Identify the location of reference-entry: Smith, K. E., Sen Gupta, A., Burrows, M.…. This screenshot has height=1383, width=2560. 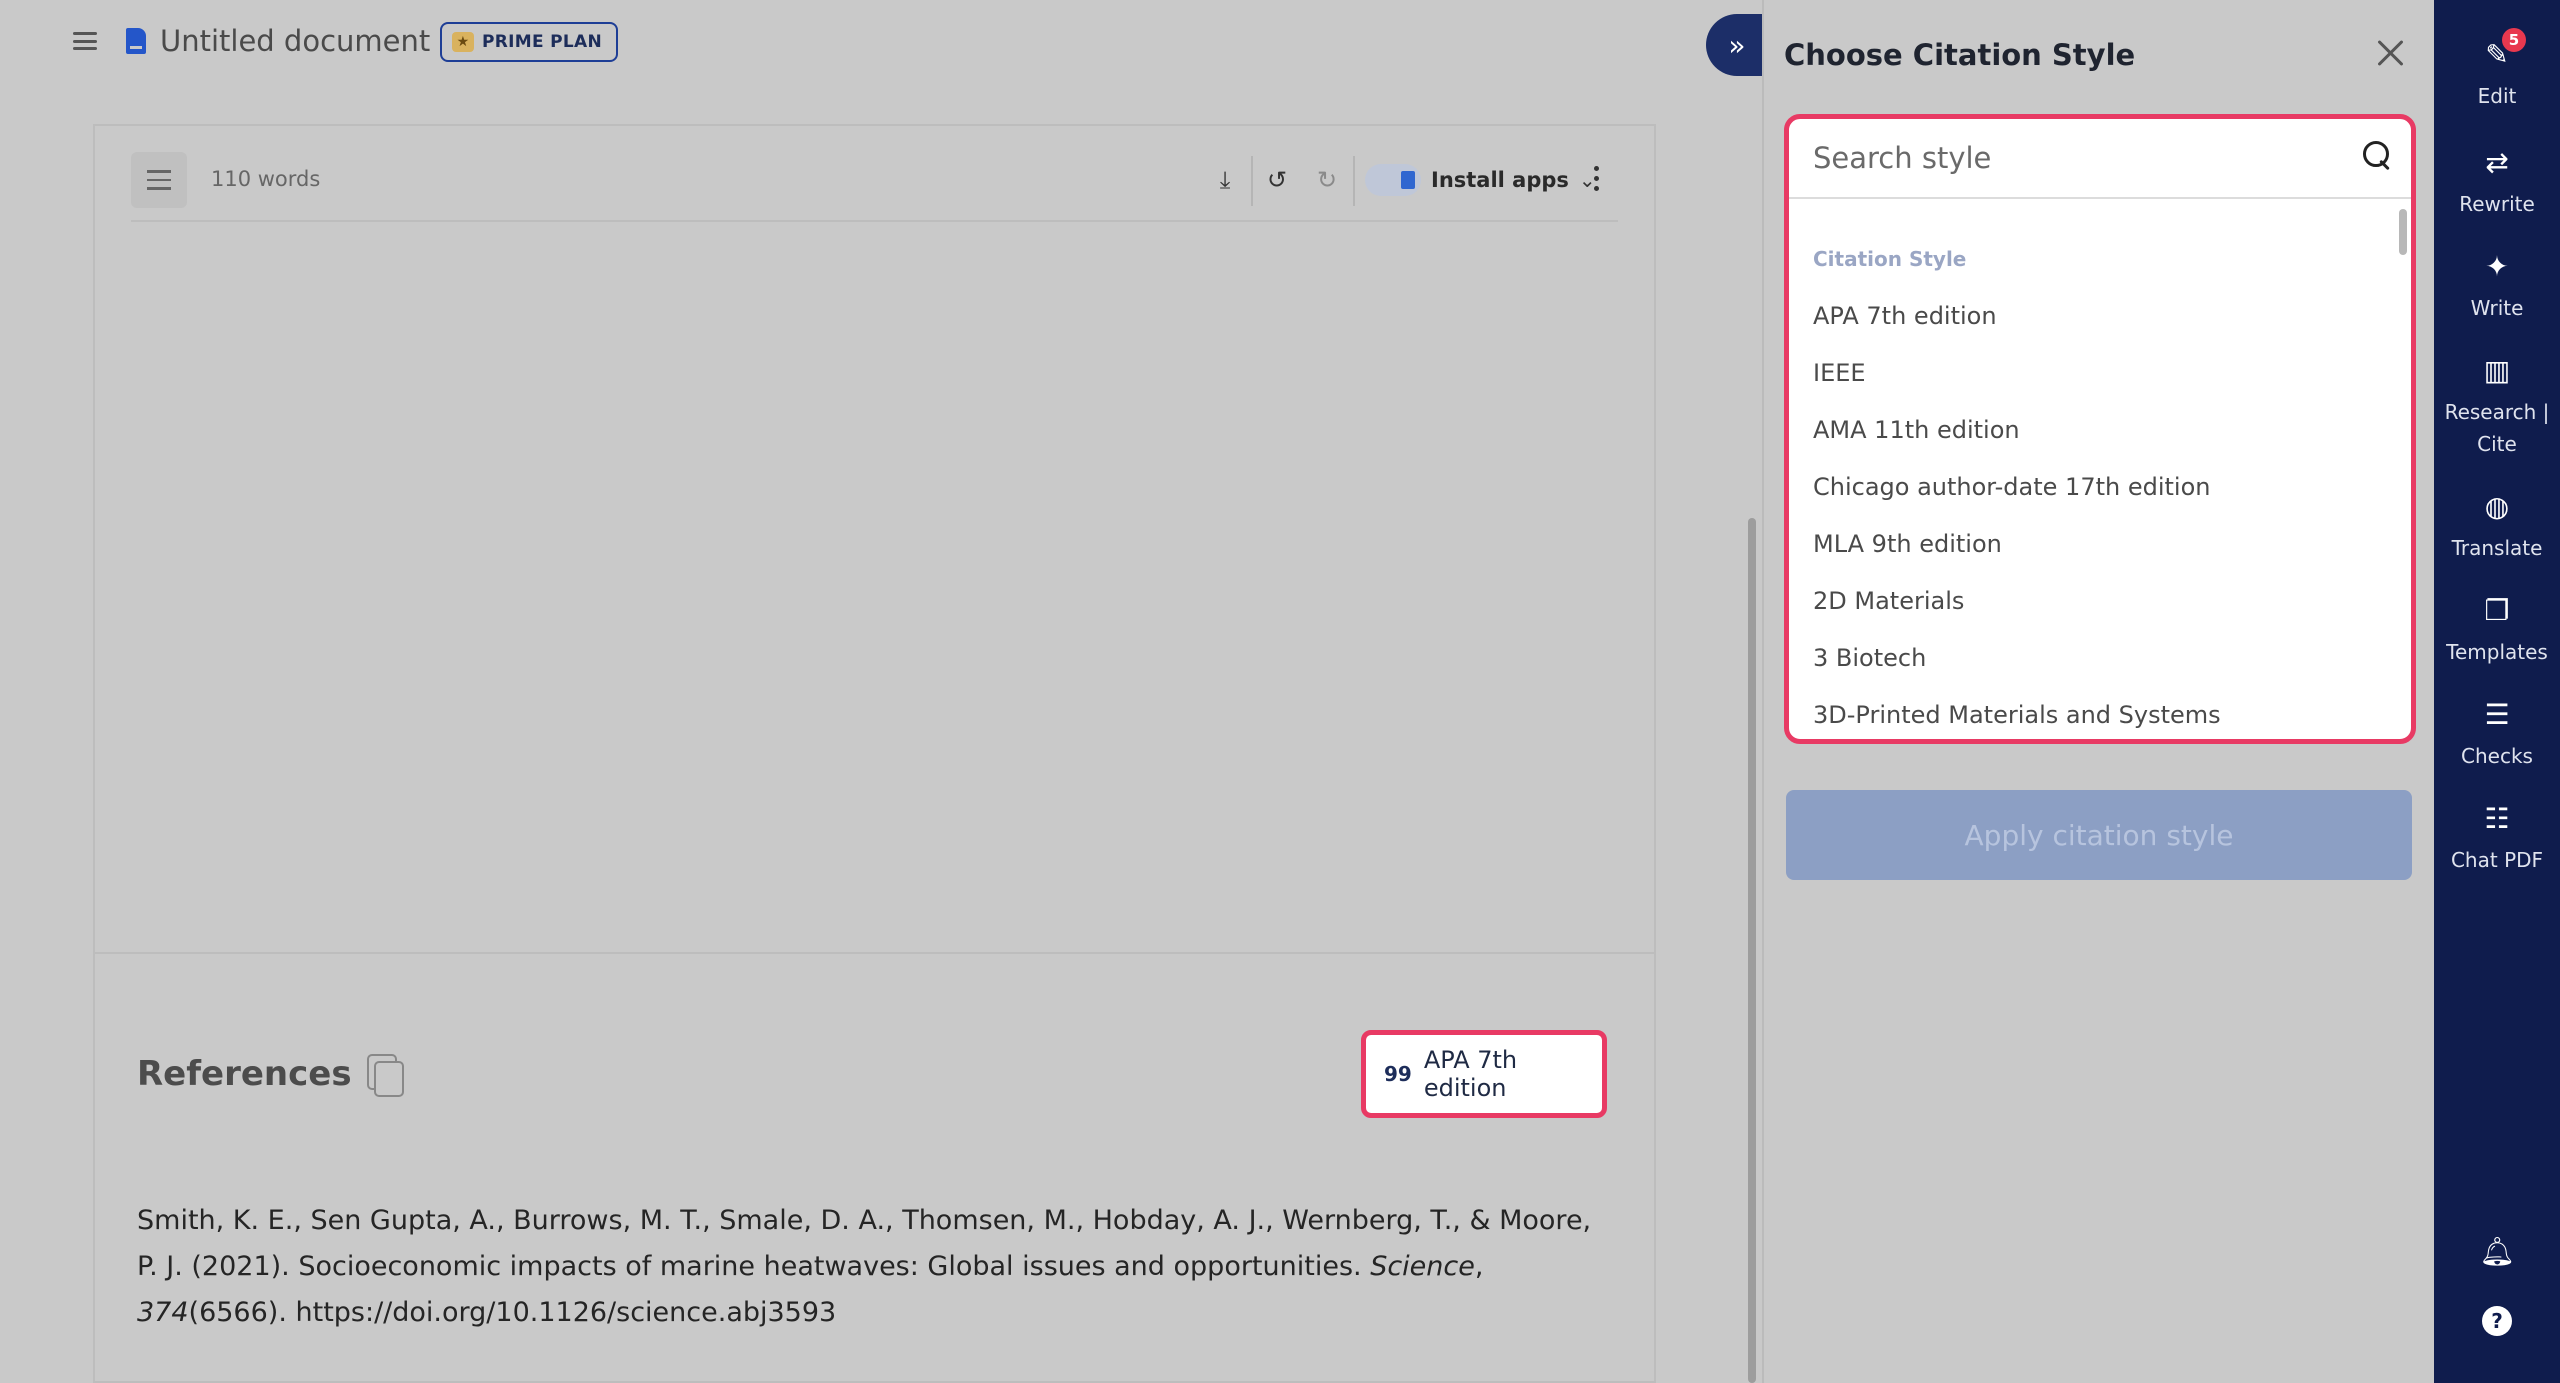
(877, 1267).